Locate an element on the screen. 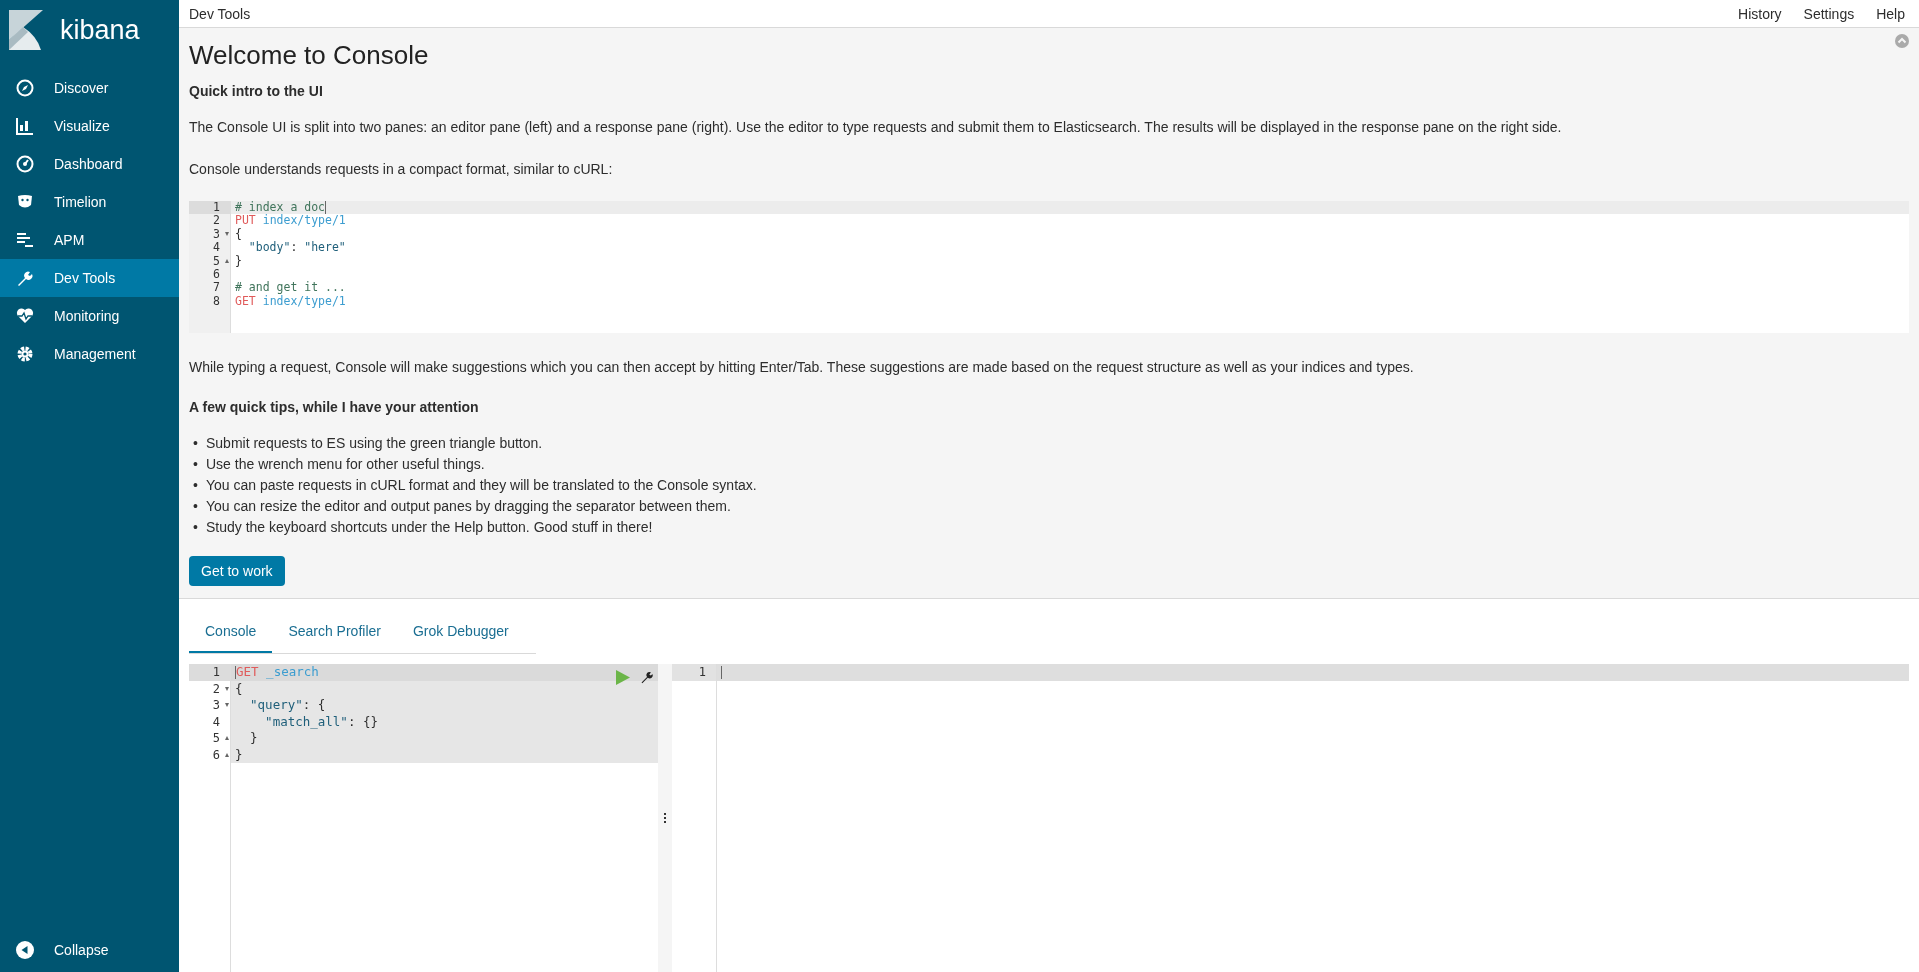  bar-chart-icon is located at coordinates (25, 126).